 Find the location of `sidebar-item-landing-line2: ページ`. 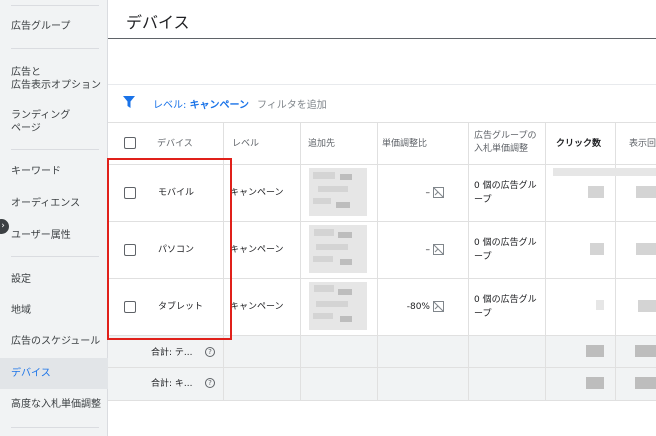

sidebar-item-landing-line2: ページ is located at coordinates (26, 129).